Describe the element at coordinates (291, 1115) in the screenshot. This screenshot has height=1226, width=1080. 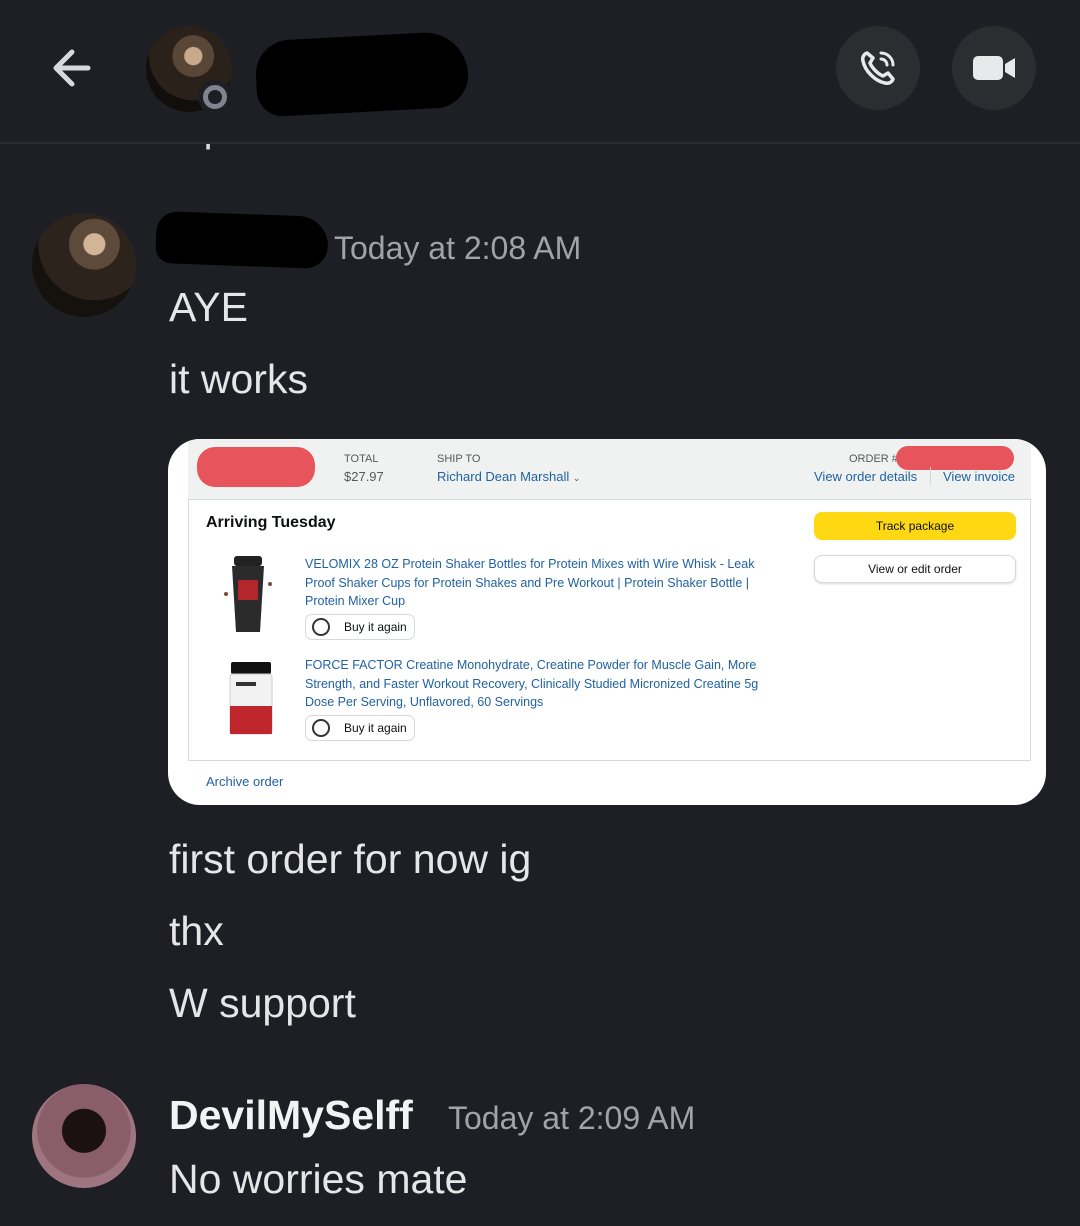
I see `author-username: DevilMySelff` at that location.